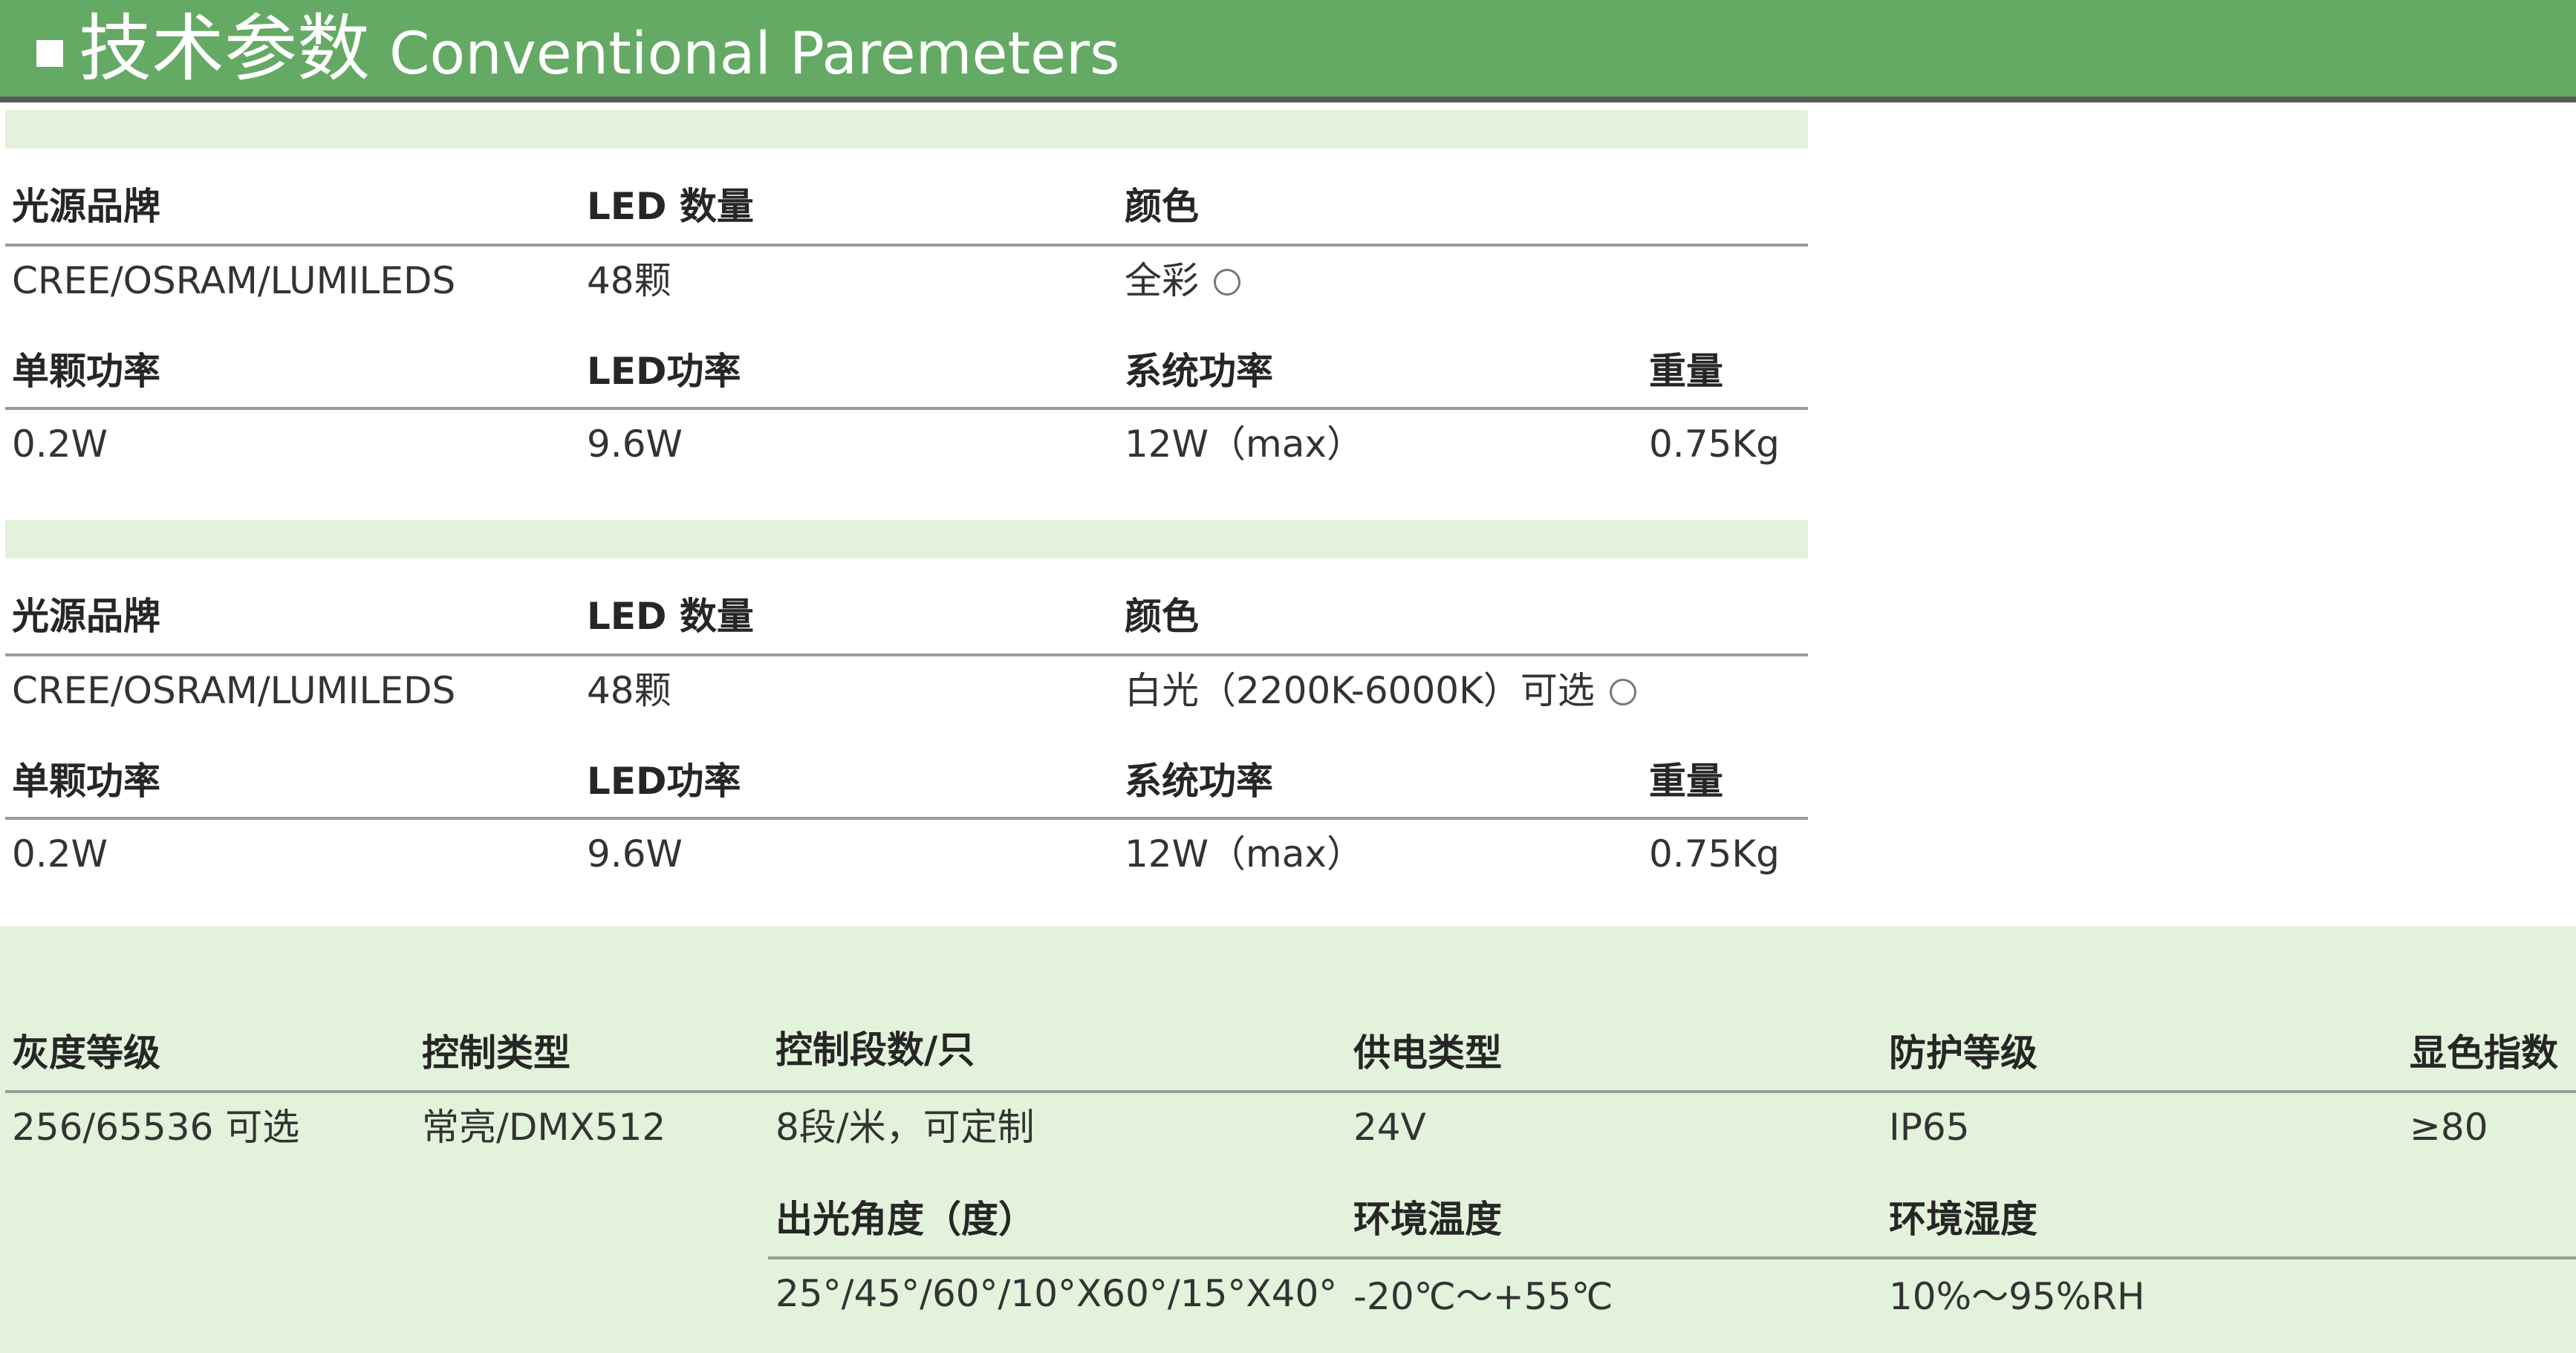 Image resolution: width=2576 pixels, height=1353 pixels. Describe the element at coordinates (49, 53) in the screenshot. I see `square-bullet-icon` at that location.